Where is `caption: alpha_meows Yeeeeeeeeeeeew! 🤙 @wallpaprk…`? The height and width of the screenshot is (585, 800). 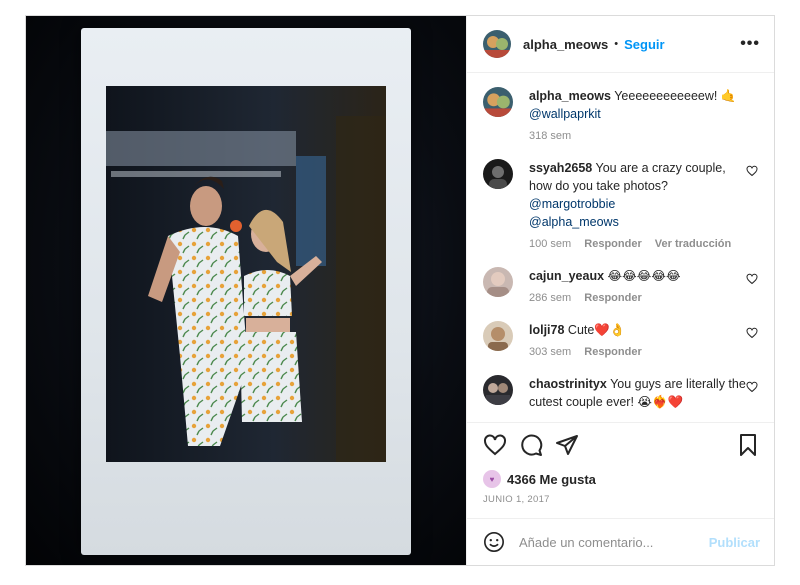 caption: alpha_meows Yeeeeeeeeeeeew! 🤙 @wallpaprk… is located at coordinates (620, 115).